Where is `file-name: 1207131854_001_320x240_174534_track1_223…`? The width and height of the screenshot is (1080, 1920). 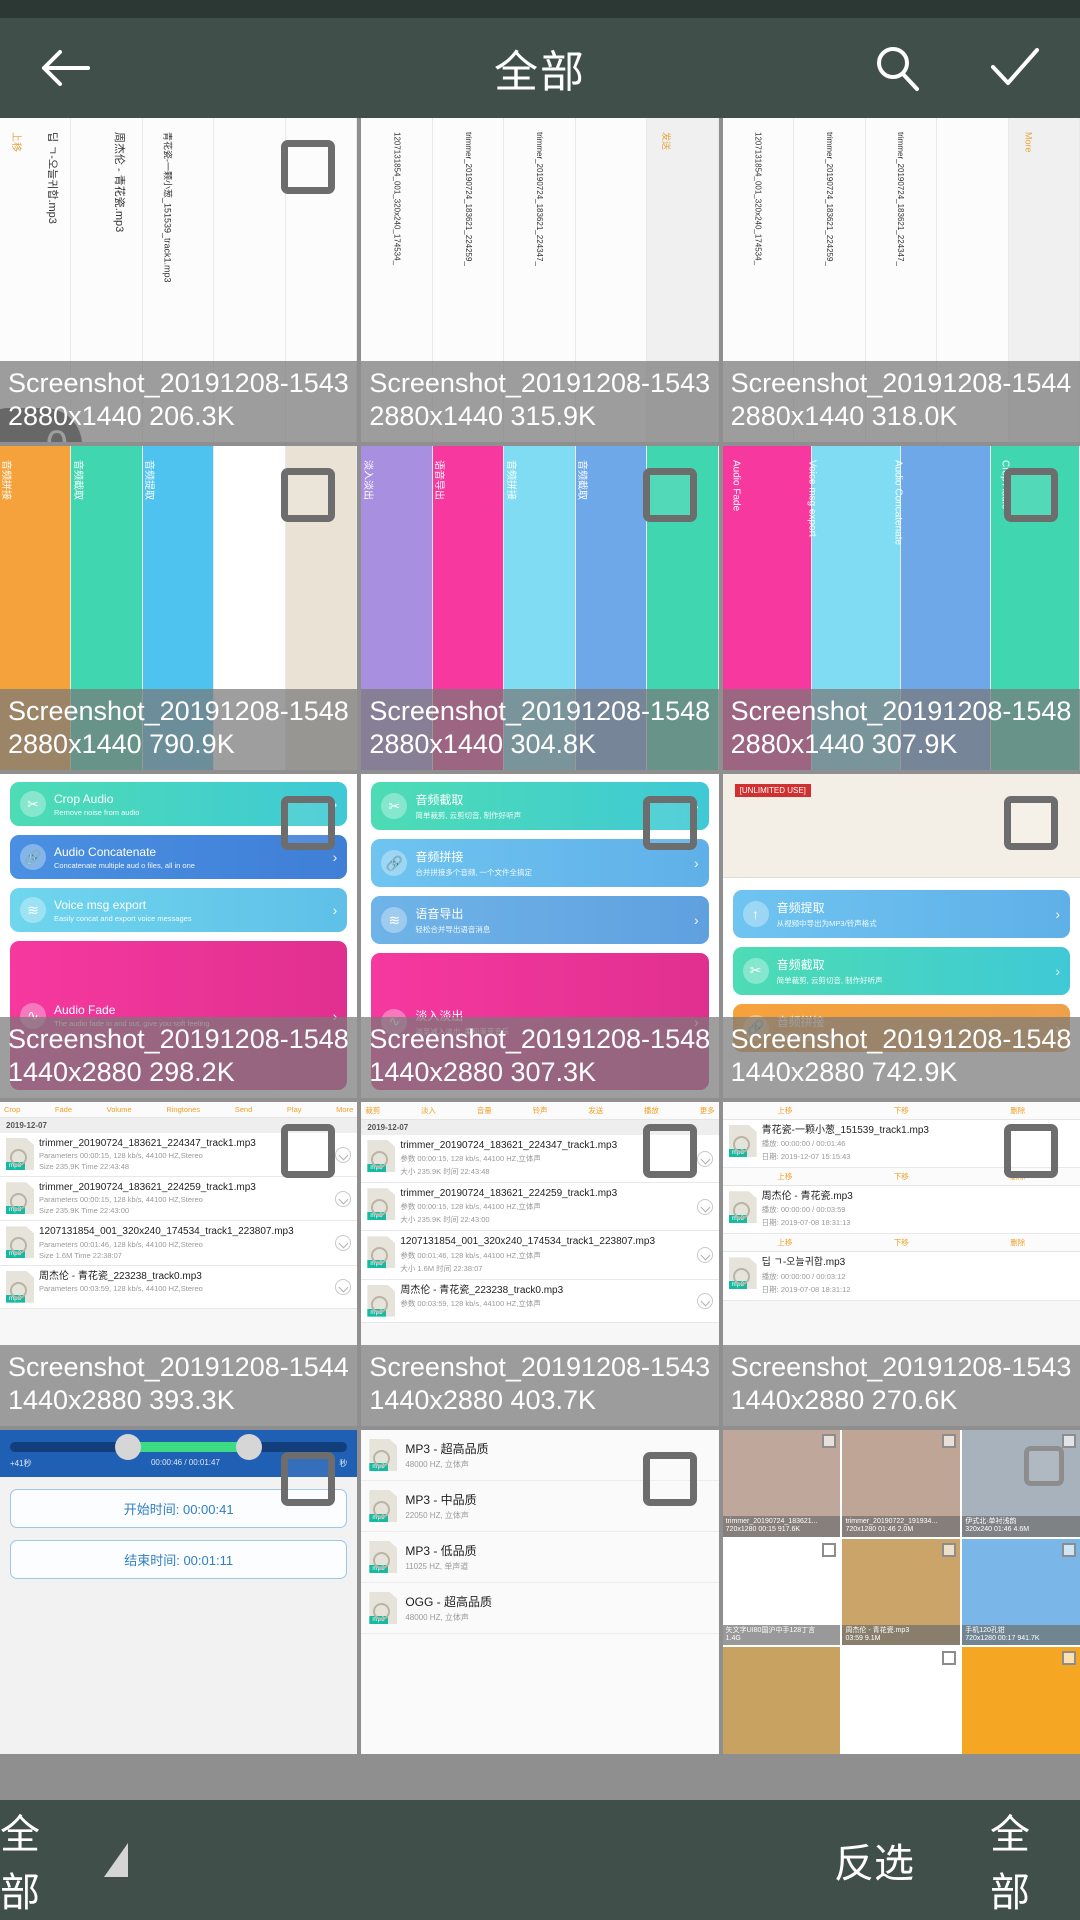 file-name: 1207131854_001_320x240_174534_track1_223… is located at coordinates (166, 1232).